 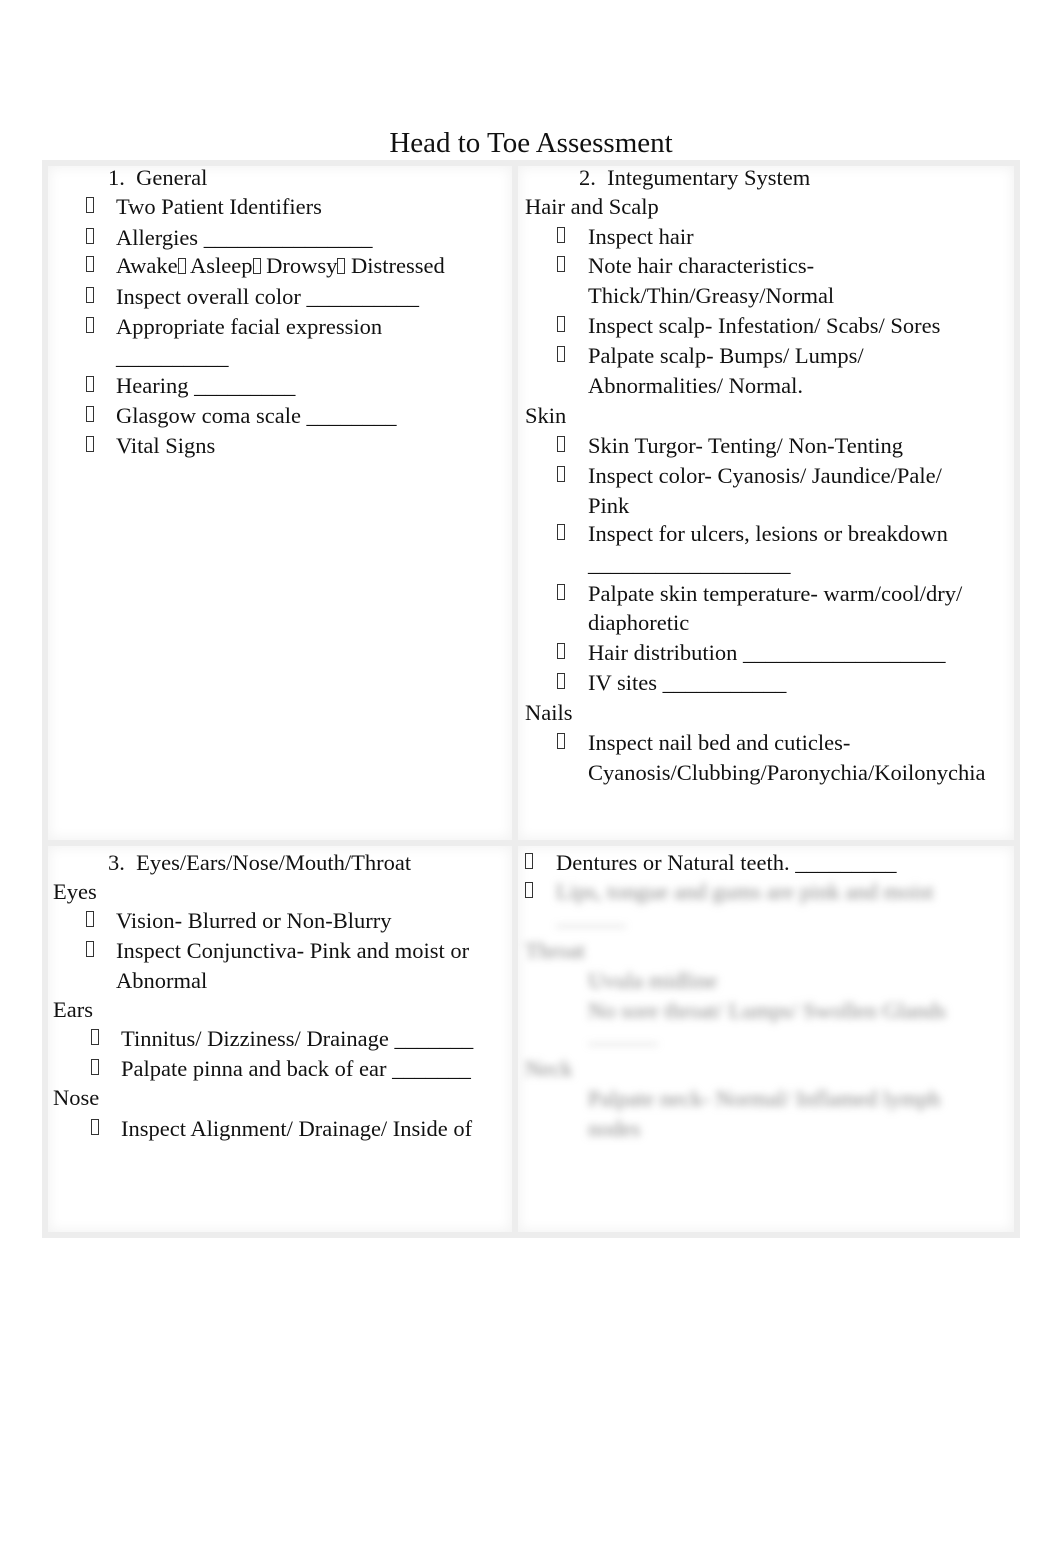 I want to click on checklist-item: Glasgow coma scale ________, so click(x=256, y=415).